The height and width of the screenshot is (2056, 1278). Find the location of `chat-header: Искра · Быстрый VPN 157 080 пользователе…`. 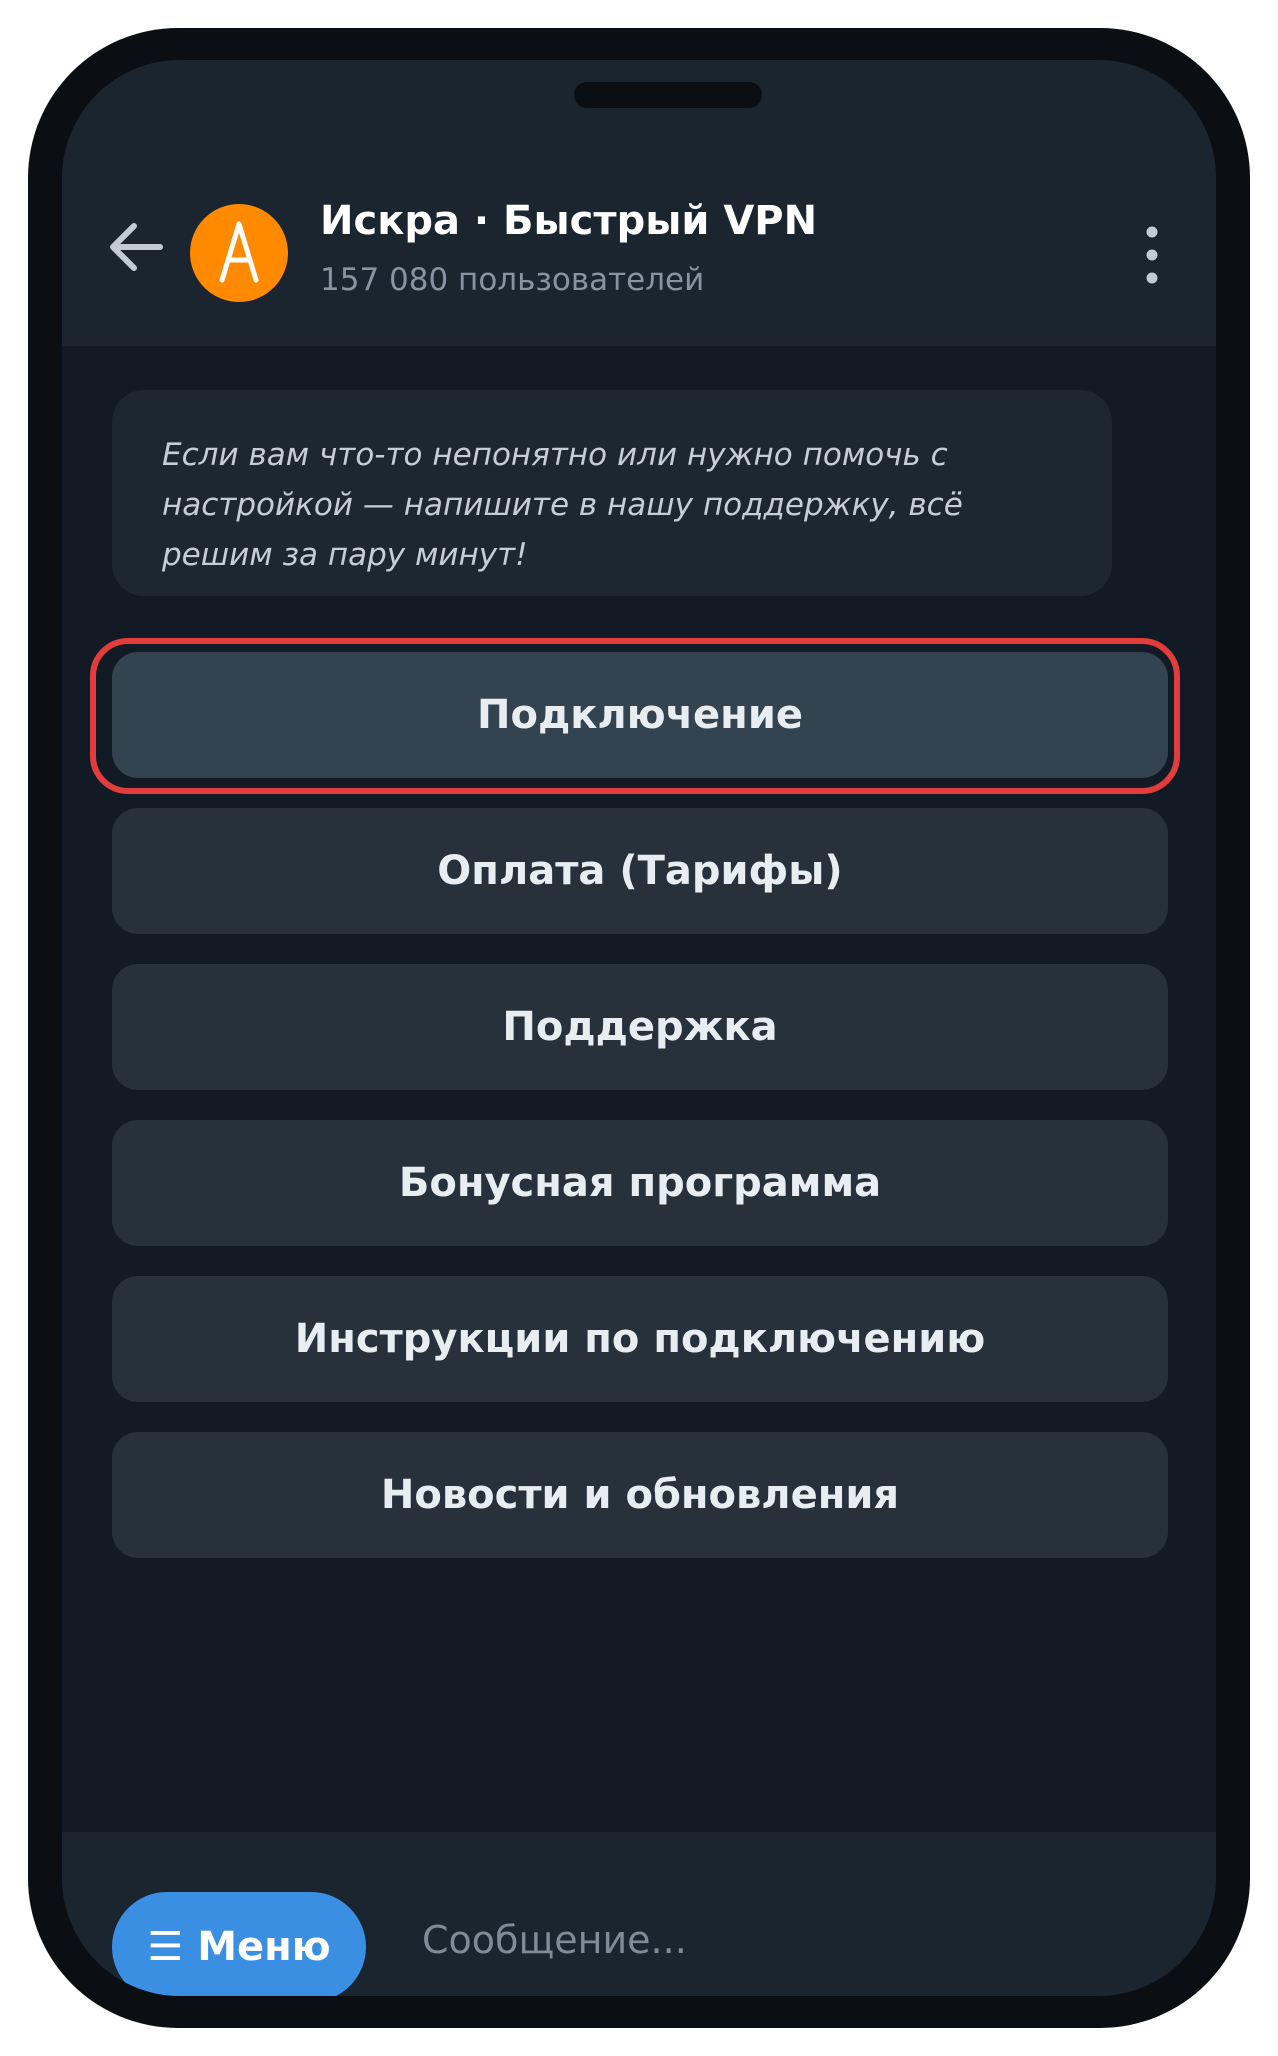

chat-header: Искра · Быстрый VPN 157 080 пользователе… is located at coordinates (639, 248).